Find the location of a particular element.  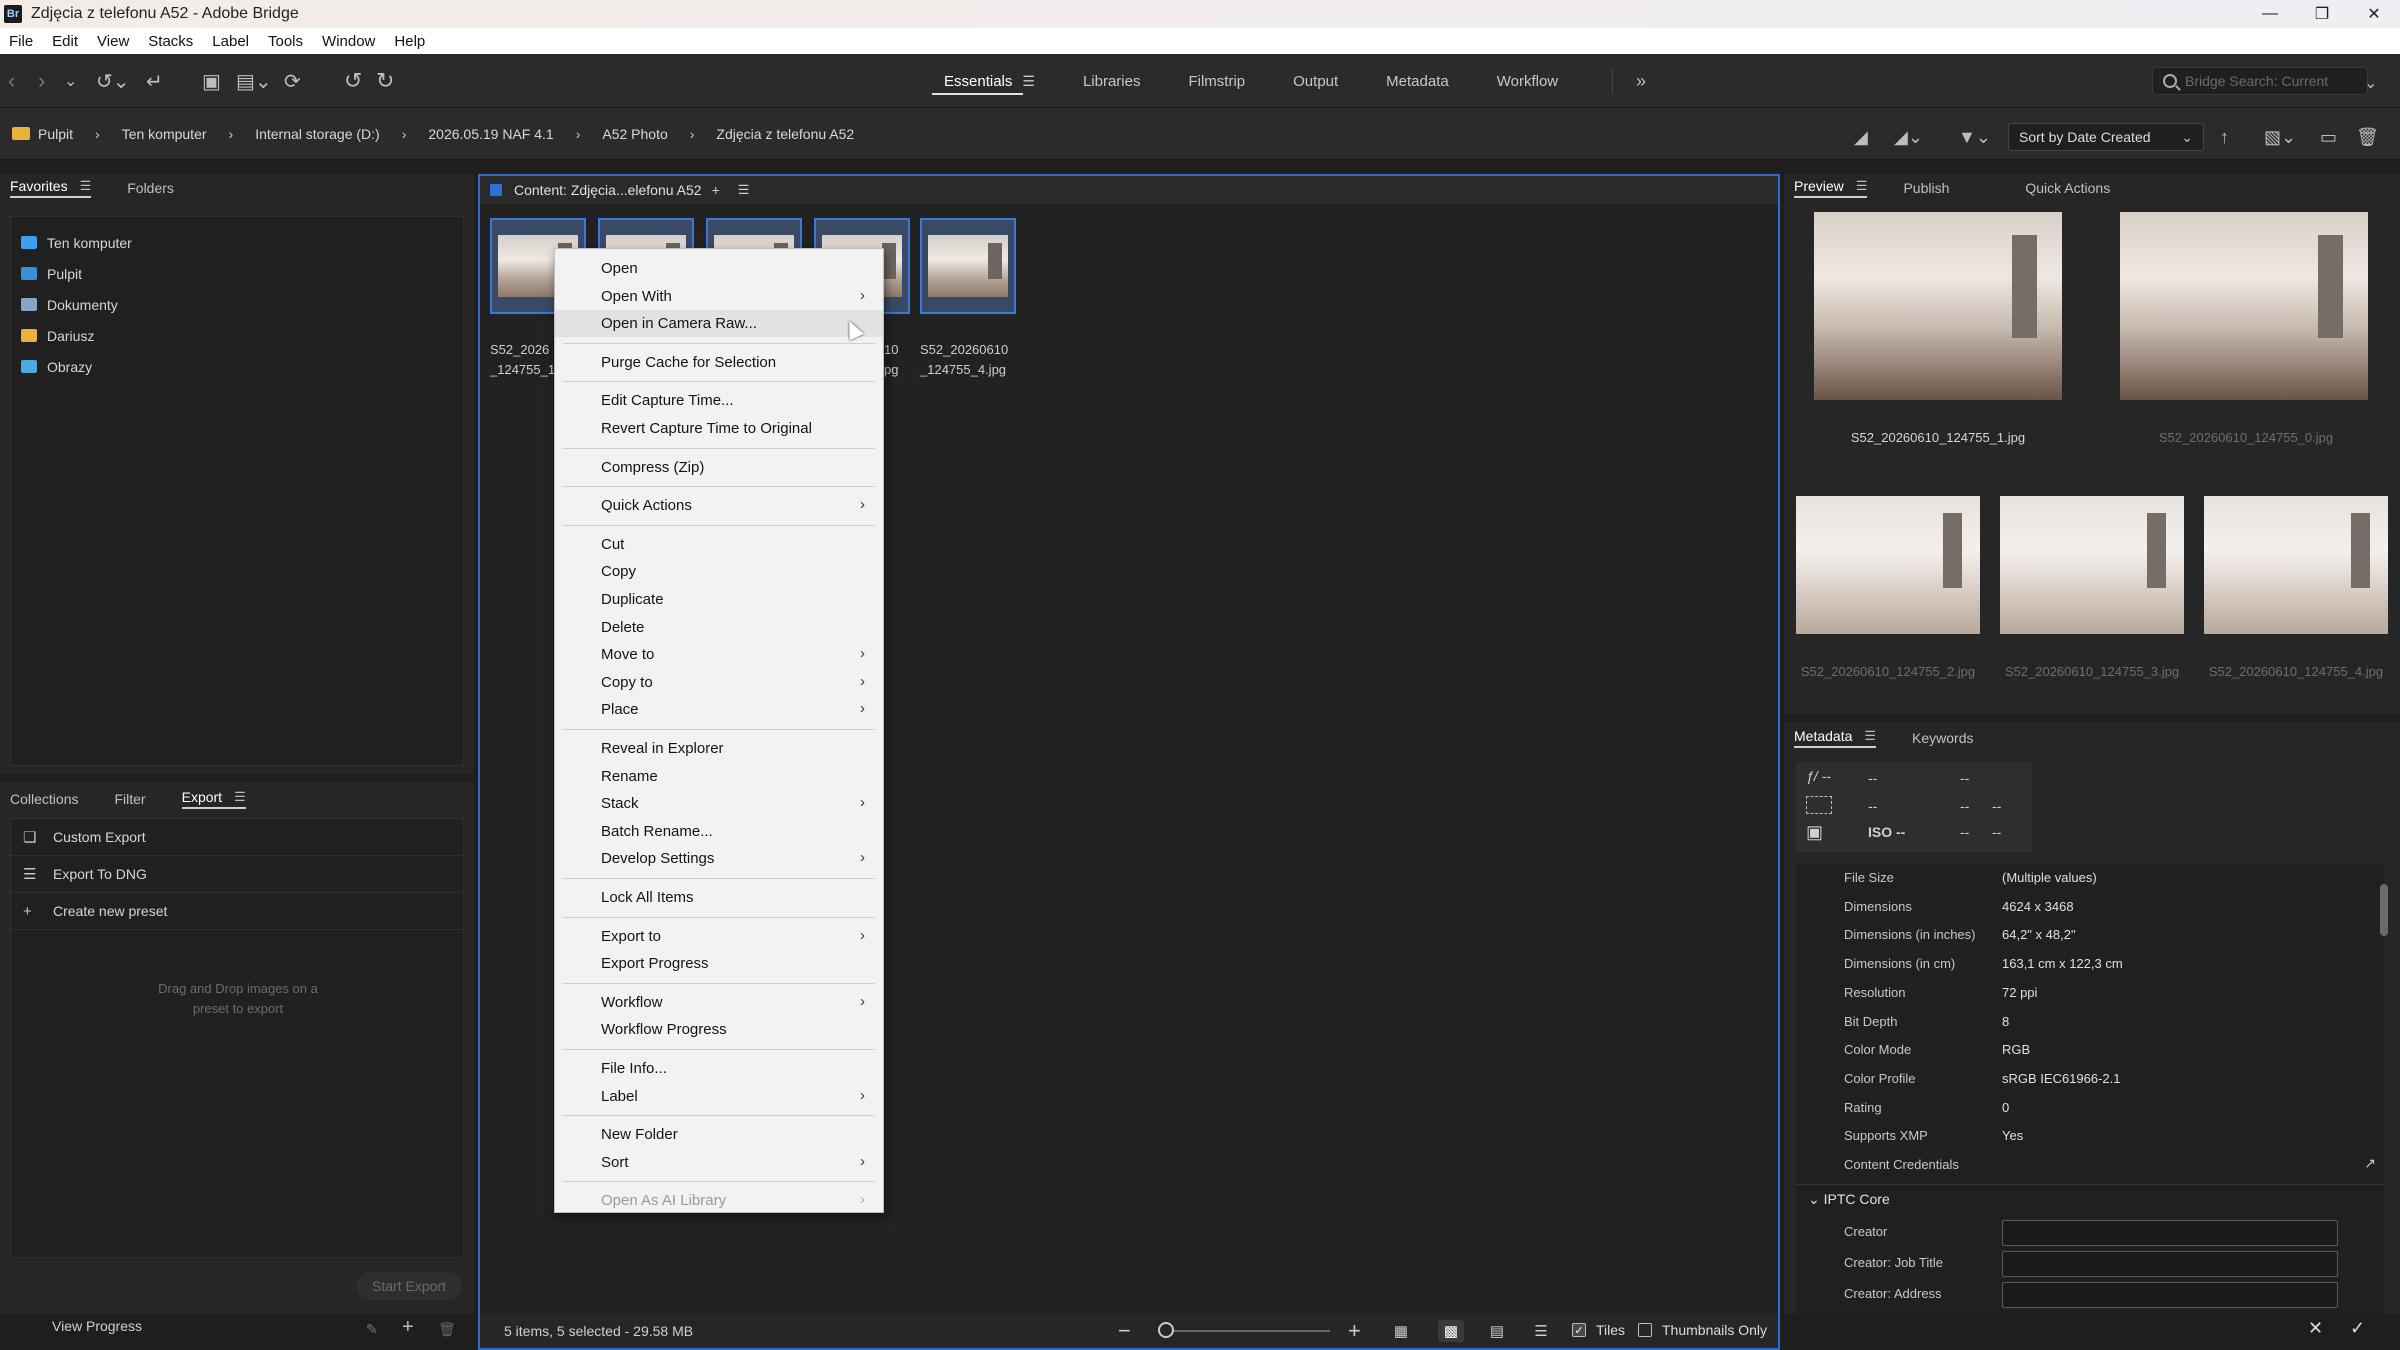

tab-collections: Collections is located at coordinates (44, 799).